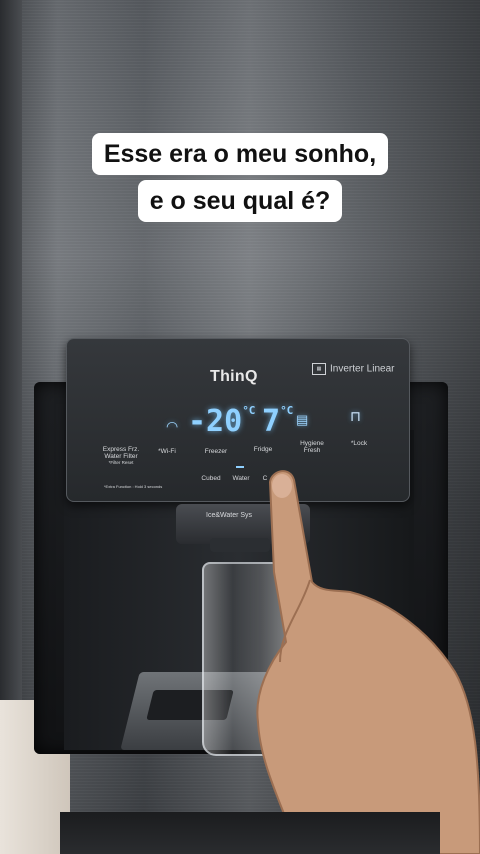 This screenshot has height=854, width=480. I want to click on fridge-unit: °C, so click(287, 410).